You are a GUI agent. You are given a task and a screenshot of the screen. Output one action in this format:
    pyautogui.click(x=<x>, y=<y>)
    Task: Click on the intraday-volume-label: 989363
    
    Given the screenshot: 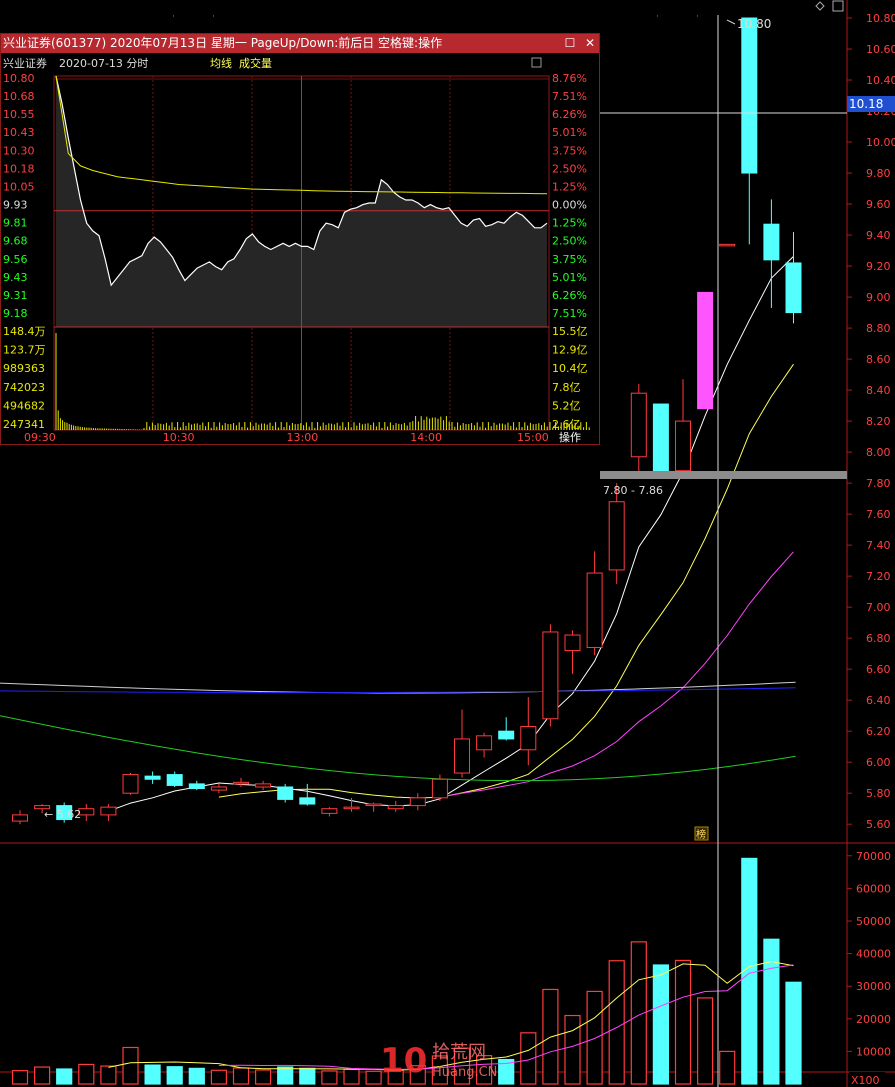 What is the action you would take?
    pyautogui.click(x=24, y=368)
    